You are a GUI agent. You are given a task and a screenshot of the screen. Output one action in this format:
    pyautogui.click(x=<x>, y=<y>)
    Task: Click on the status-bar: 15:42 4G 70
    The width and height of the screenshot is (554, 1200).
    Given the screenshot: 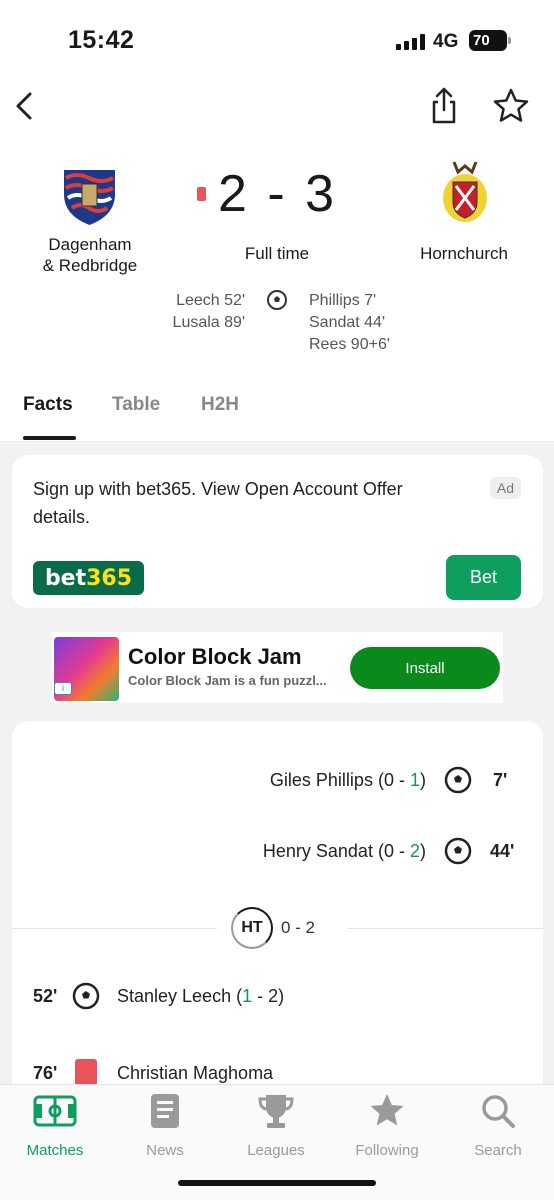 What is the action you would take?
    pyautogui.click(x=277, y=40)
    